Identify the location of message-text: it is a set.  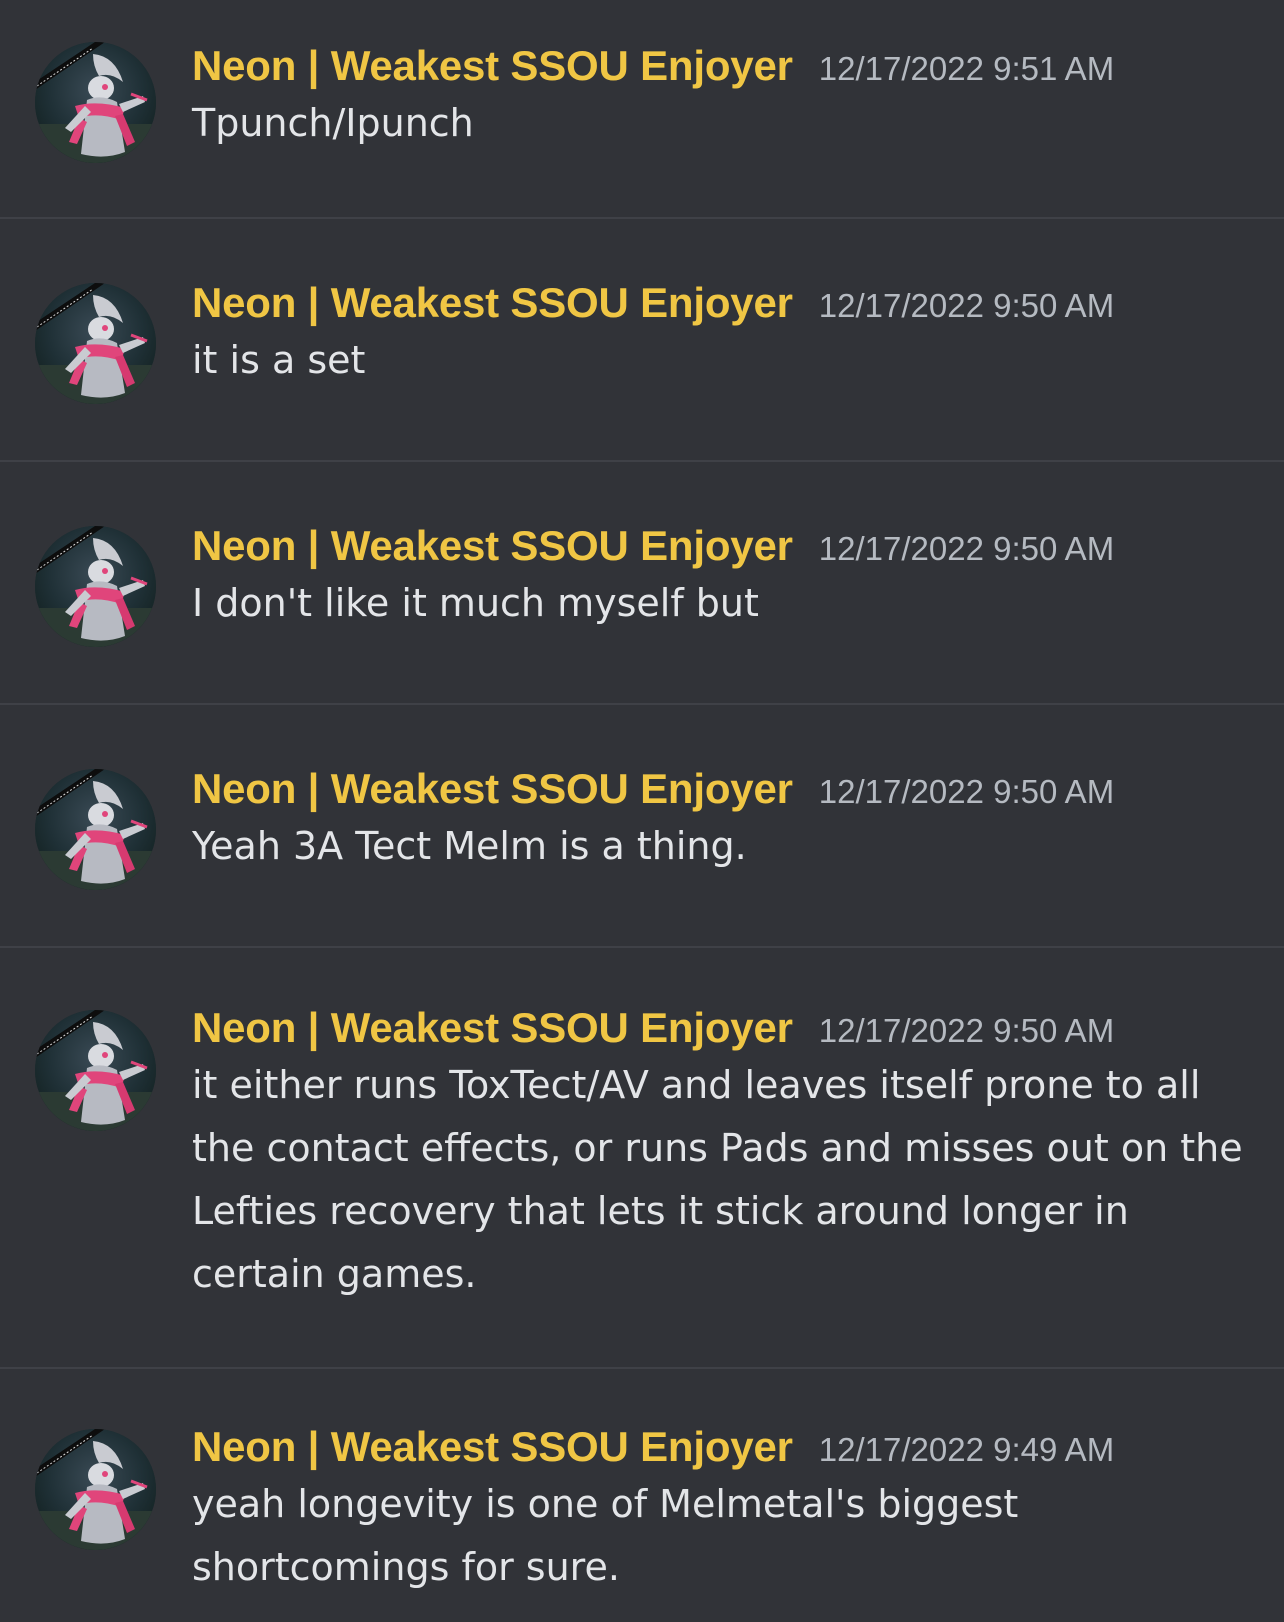
(279, 360).